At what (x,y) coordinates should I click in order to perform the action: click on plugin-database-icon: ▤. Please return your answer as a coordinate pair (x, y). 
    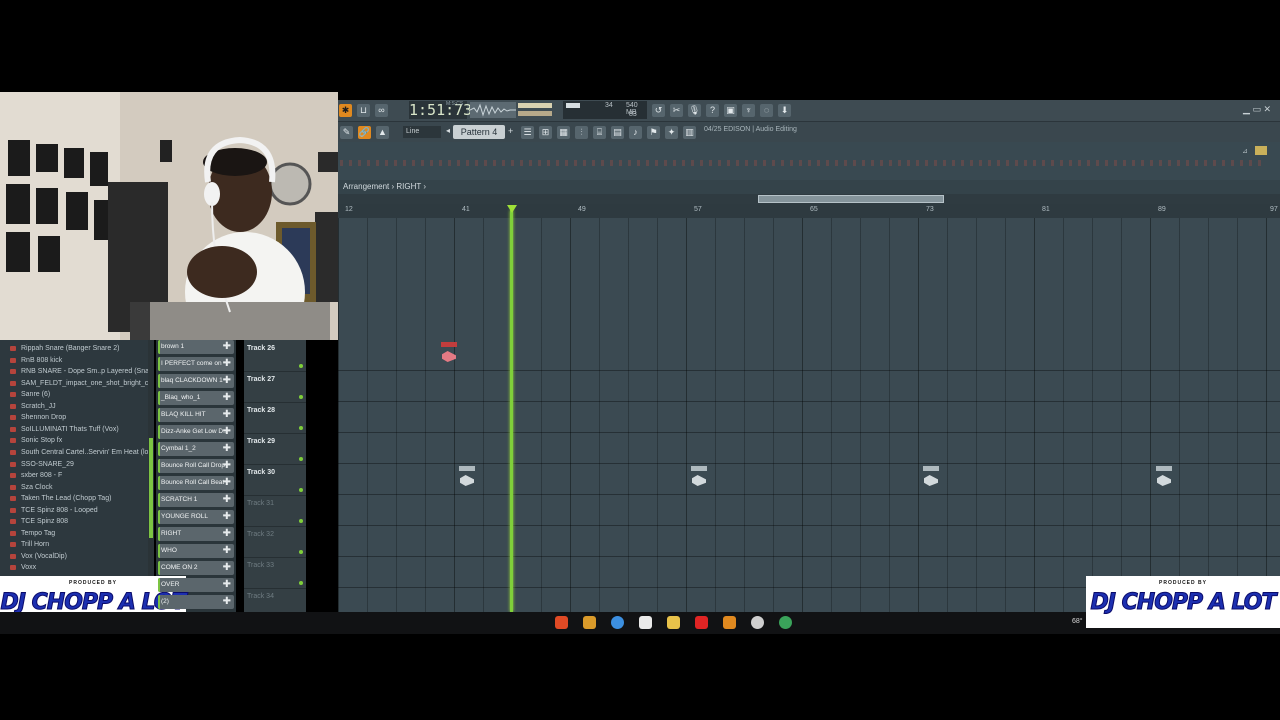
    Looking at the image, I should click on (617, 132).